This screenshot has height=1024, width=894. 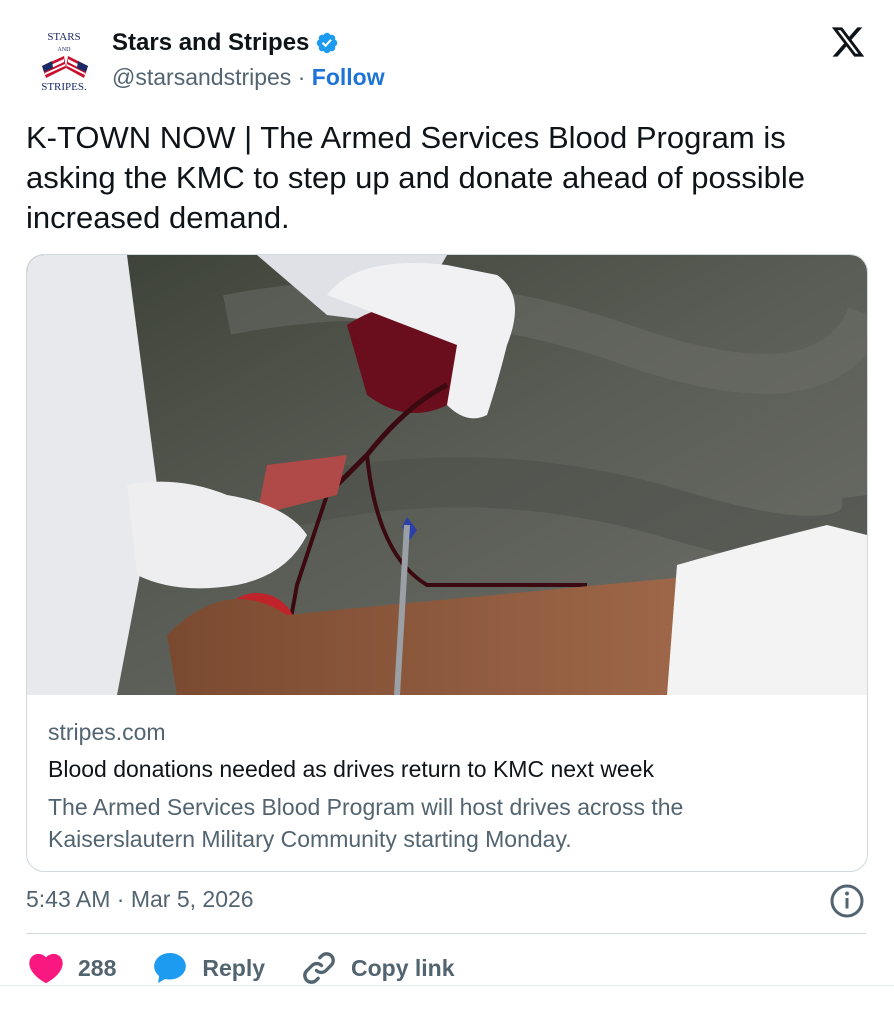 What do you see at coordinates (234, 967) in the screenshot?
I see `reply-label: Reply` at bounding box center [234, 967].